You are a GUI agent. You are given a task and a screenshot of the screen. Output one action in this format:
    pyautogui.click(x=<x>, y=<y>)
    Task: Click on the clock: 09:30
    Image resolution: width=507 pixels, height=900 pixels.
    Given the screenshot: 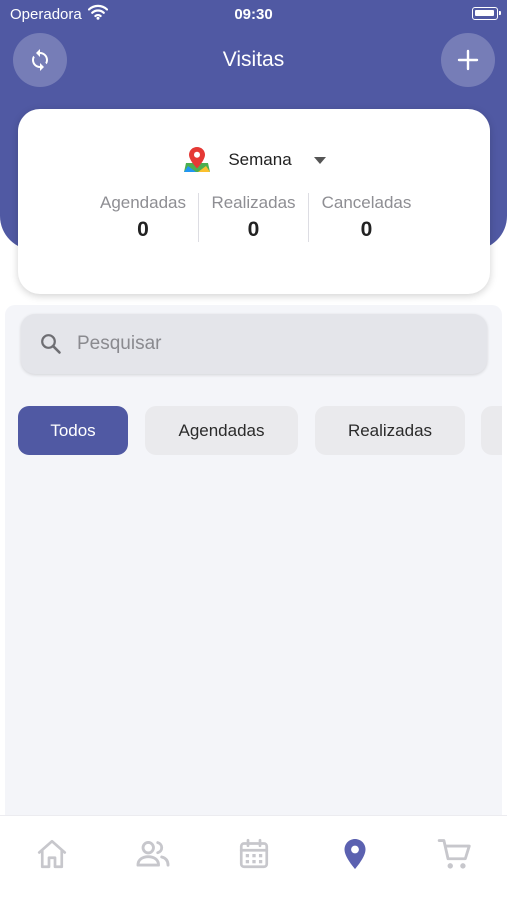 What is the action you would take?
    pyautogui.click(x=253, y=14)
    